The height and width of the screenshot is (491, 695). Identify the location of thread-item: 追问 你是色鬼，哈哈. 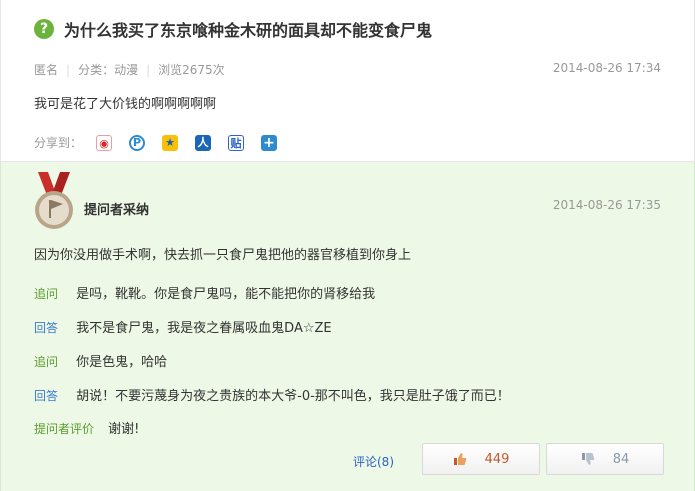
(100, 360).